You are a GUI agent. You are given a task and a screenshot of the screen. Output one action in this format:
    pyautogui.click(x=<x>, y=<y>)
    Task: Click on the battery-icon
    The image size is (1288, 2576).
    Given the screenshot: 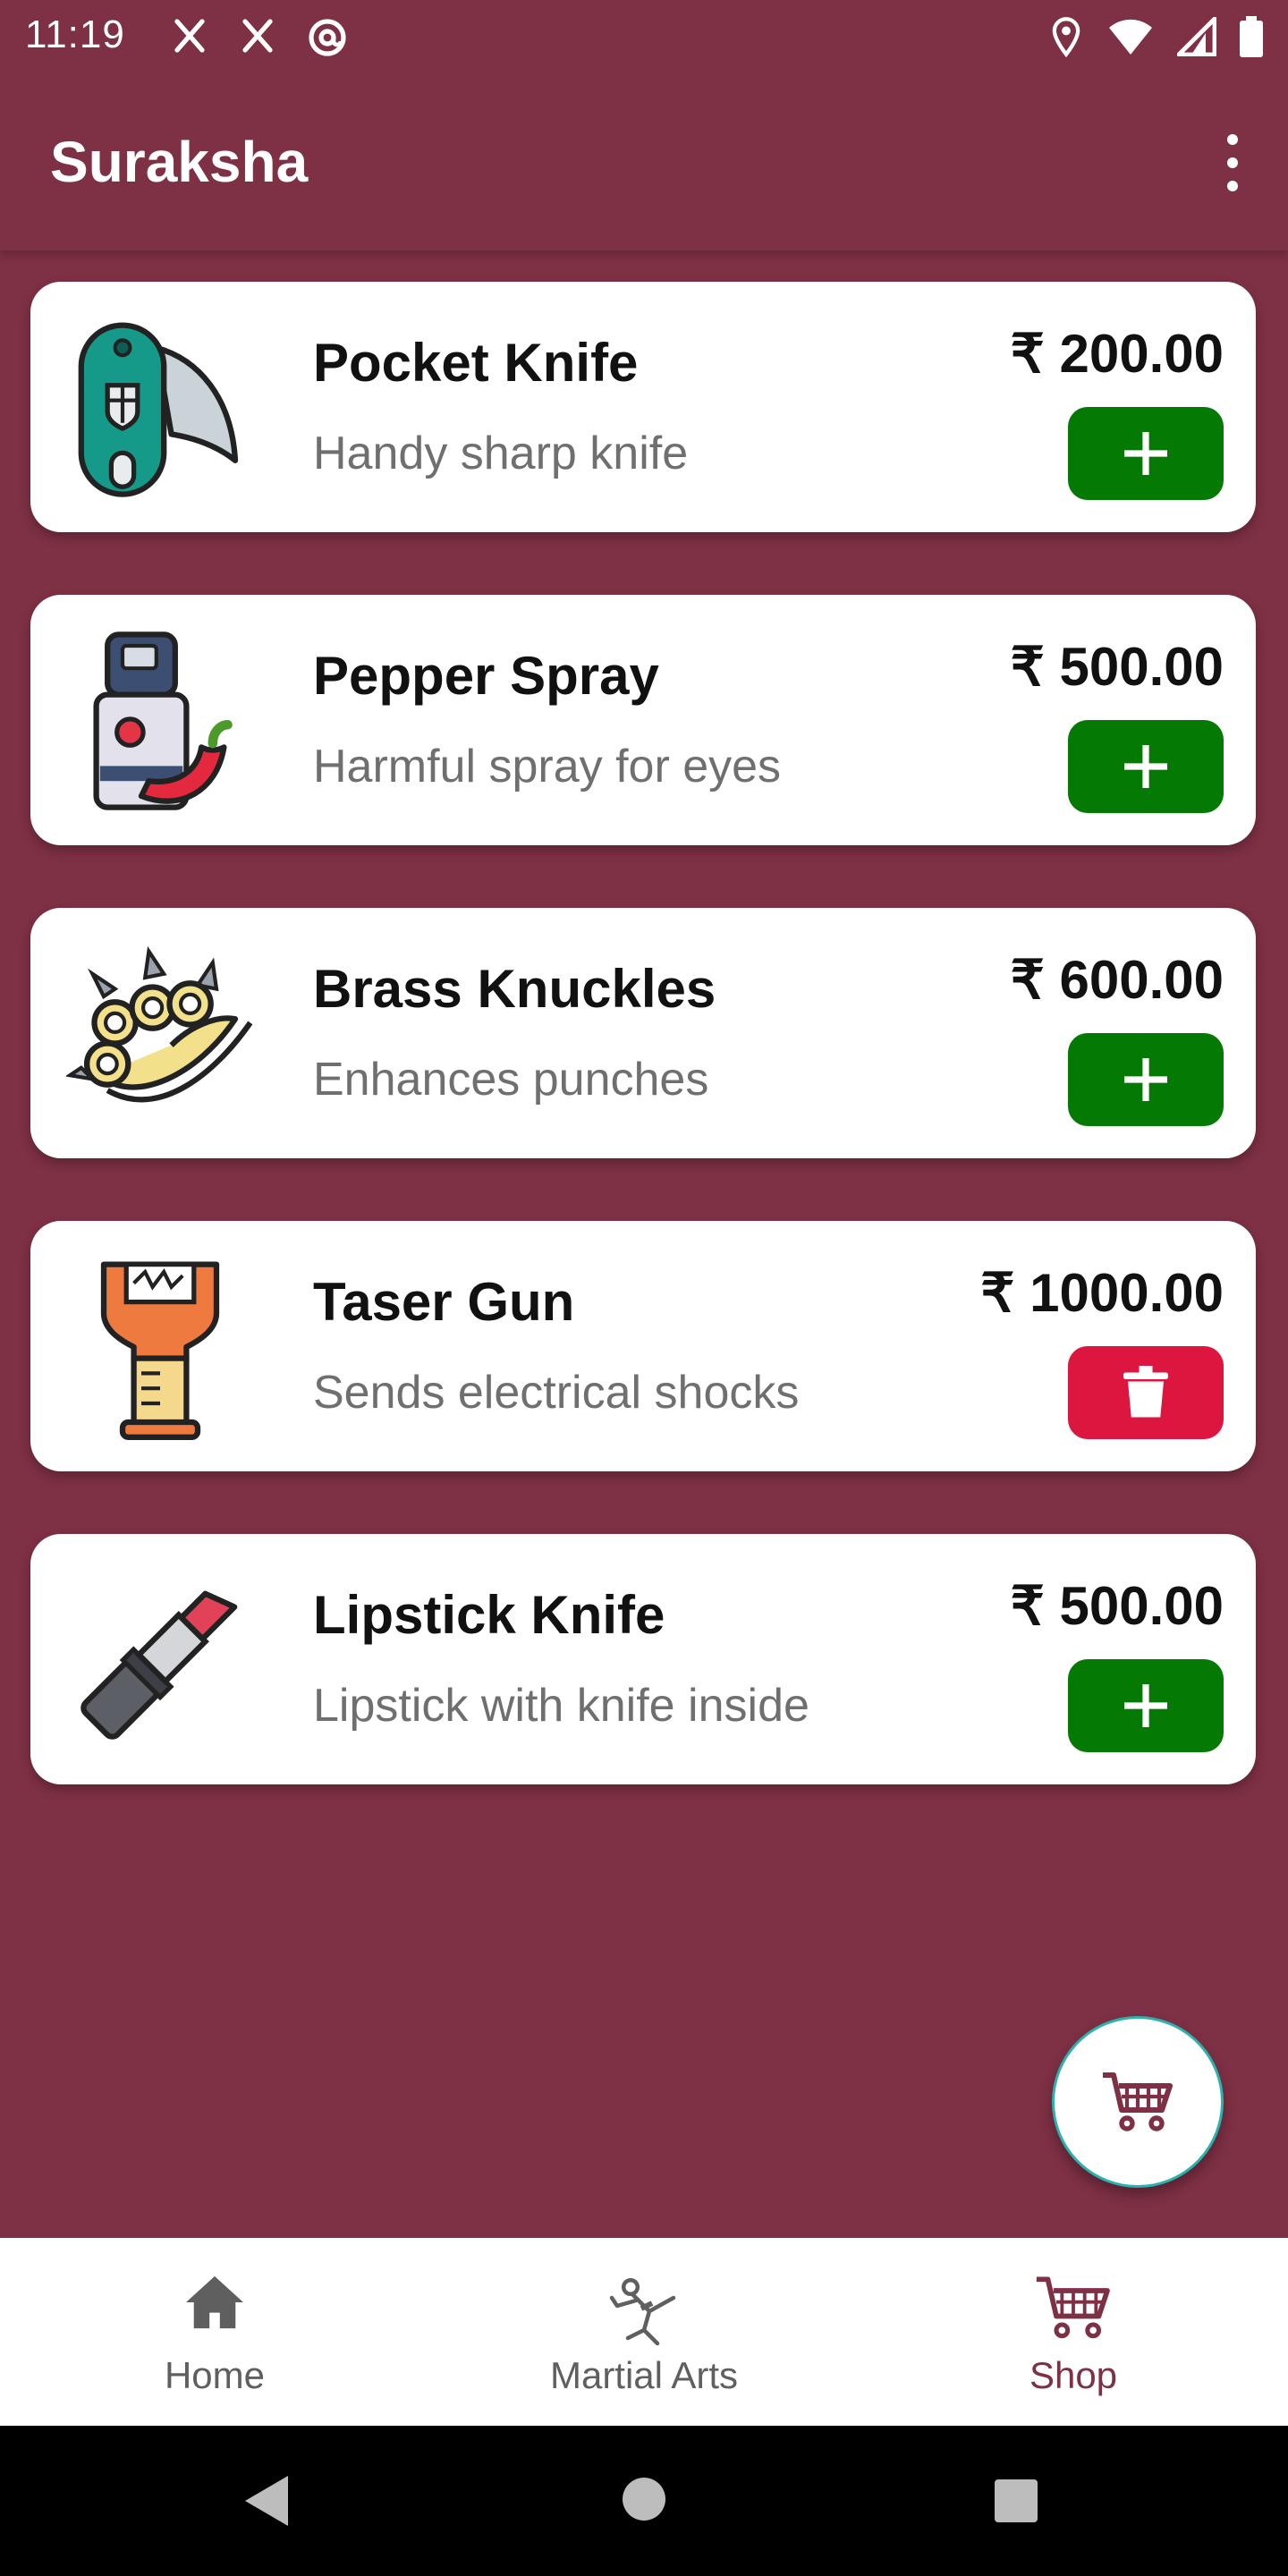 What is the action you would take?
    pyautogui.click(x=1251, y=36)
    